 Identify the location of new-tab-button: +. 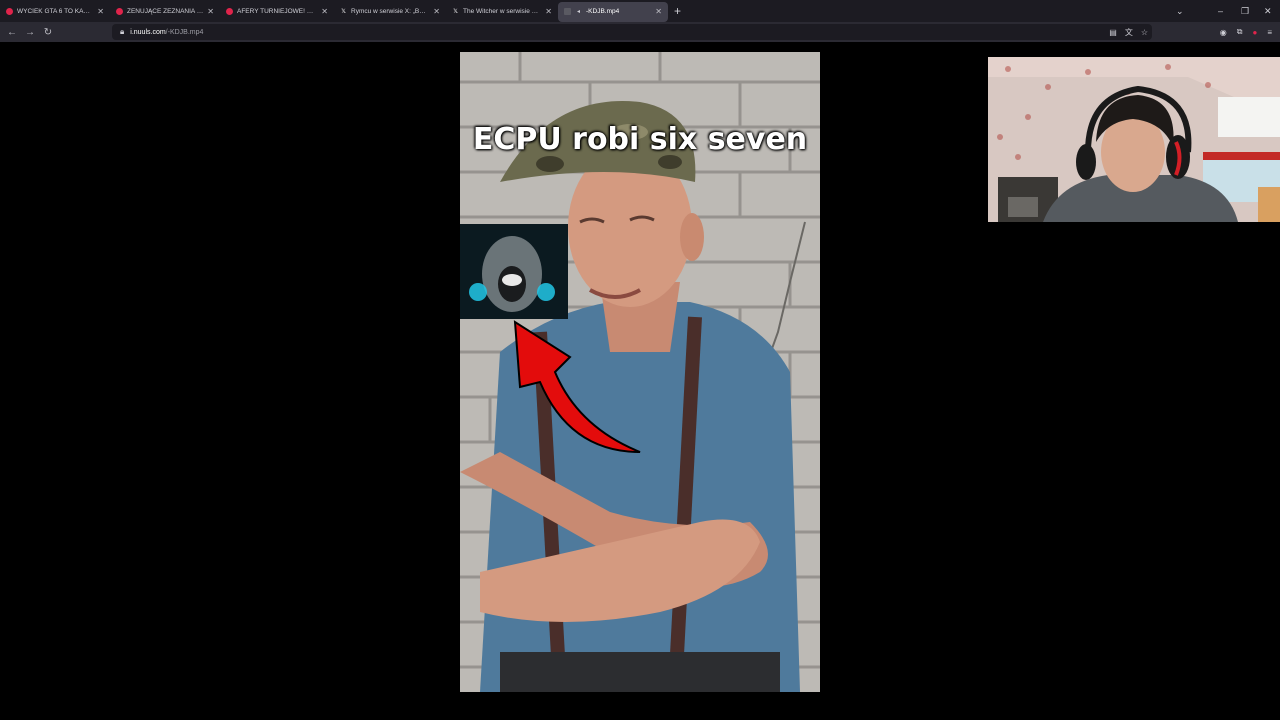
(677, 11).